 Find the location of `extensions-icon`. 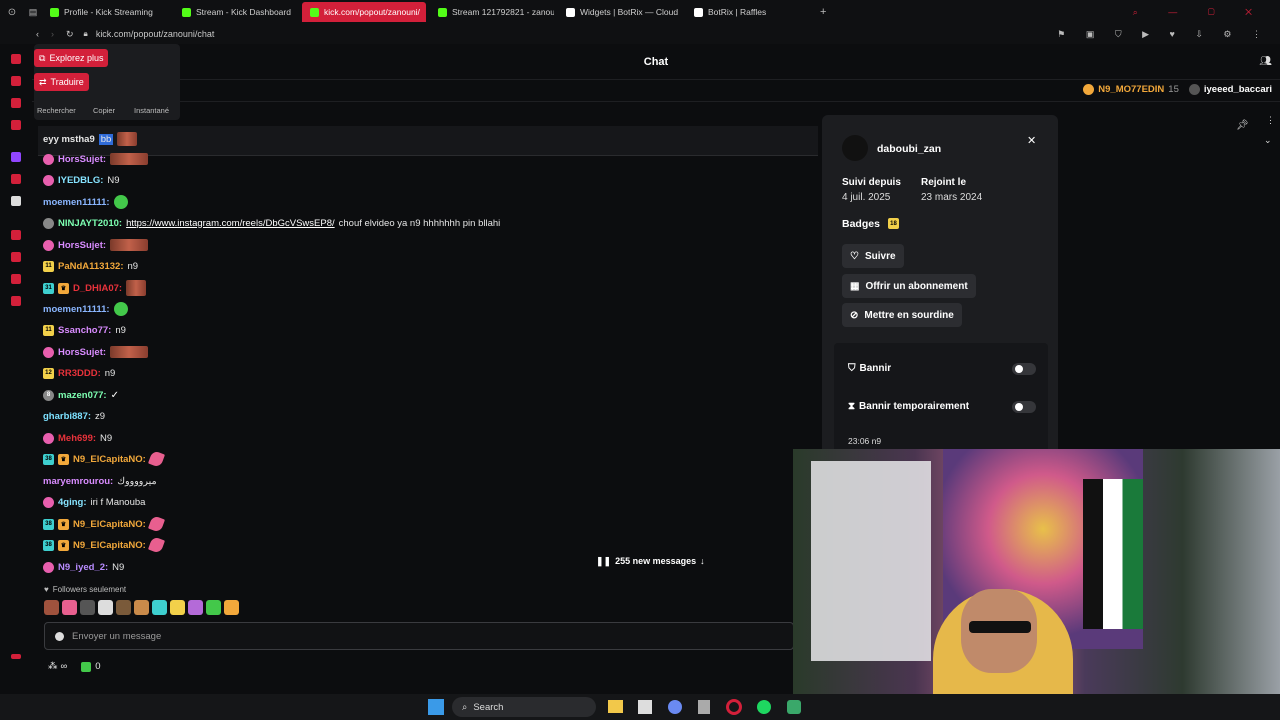

extensions-icon is located at coordinates (16, 279).